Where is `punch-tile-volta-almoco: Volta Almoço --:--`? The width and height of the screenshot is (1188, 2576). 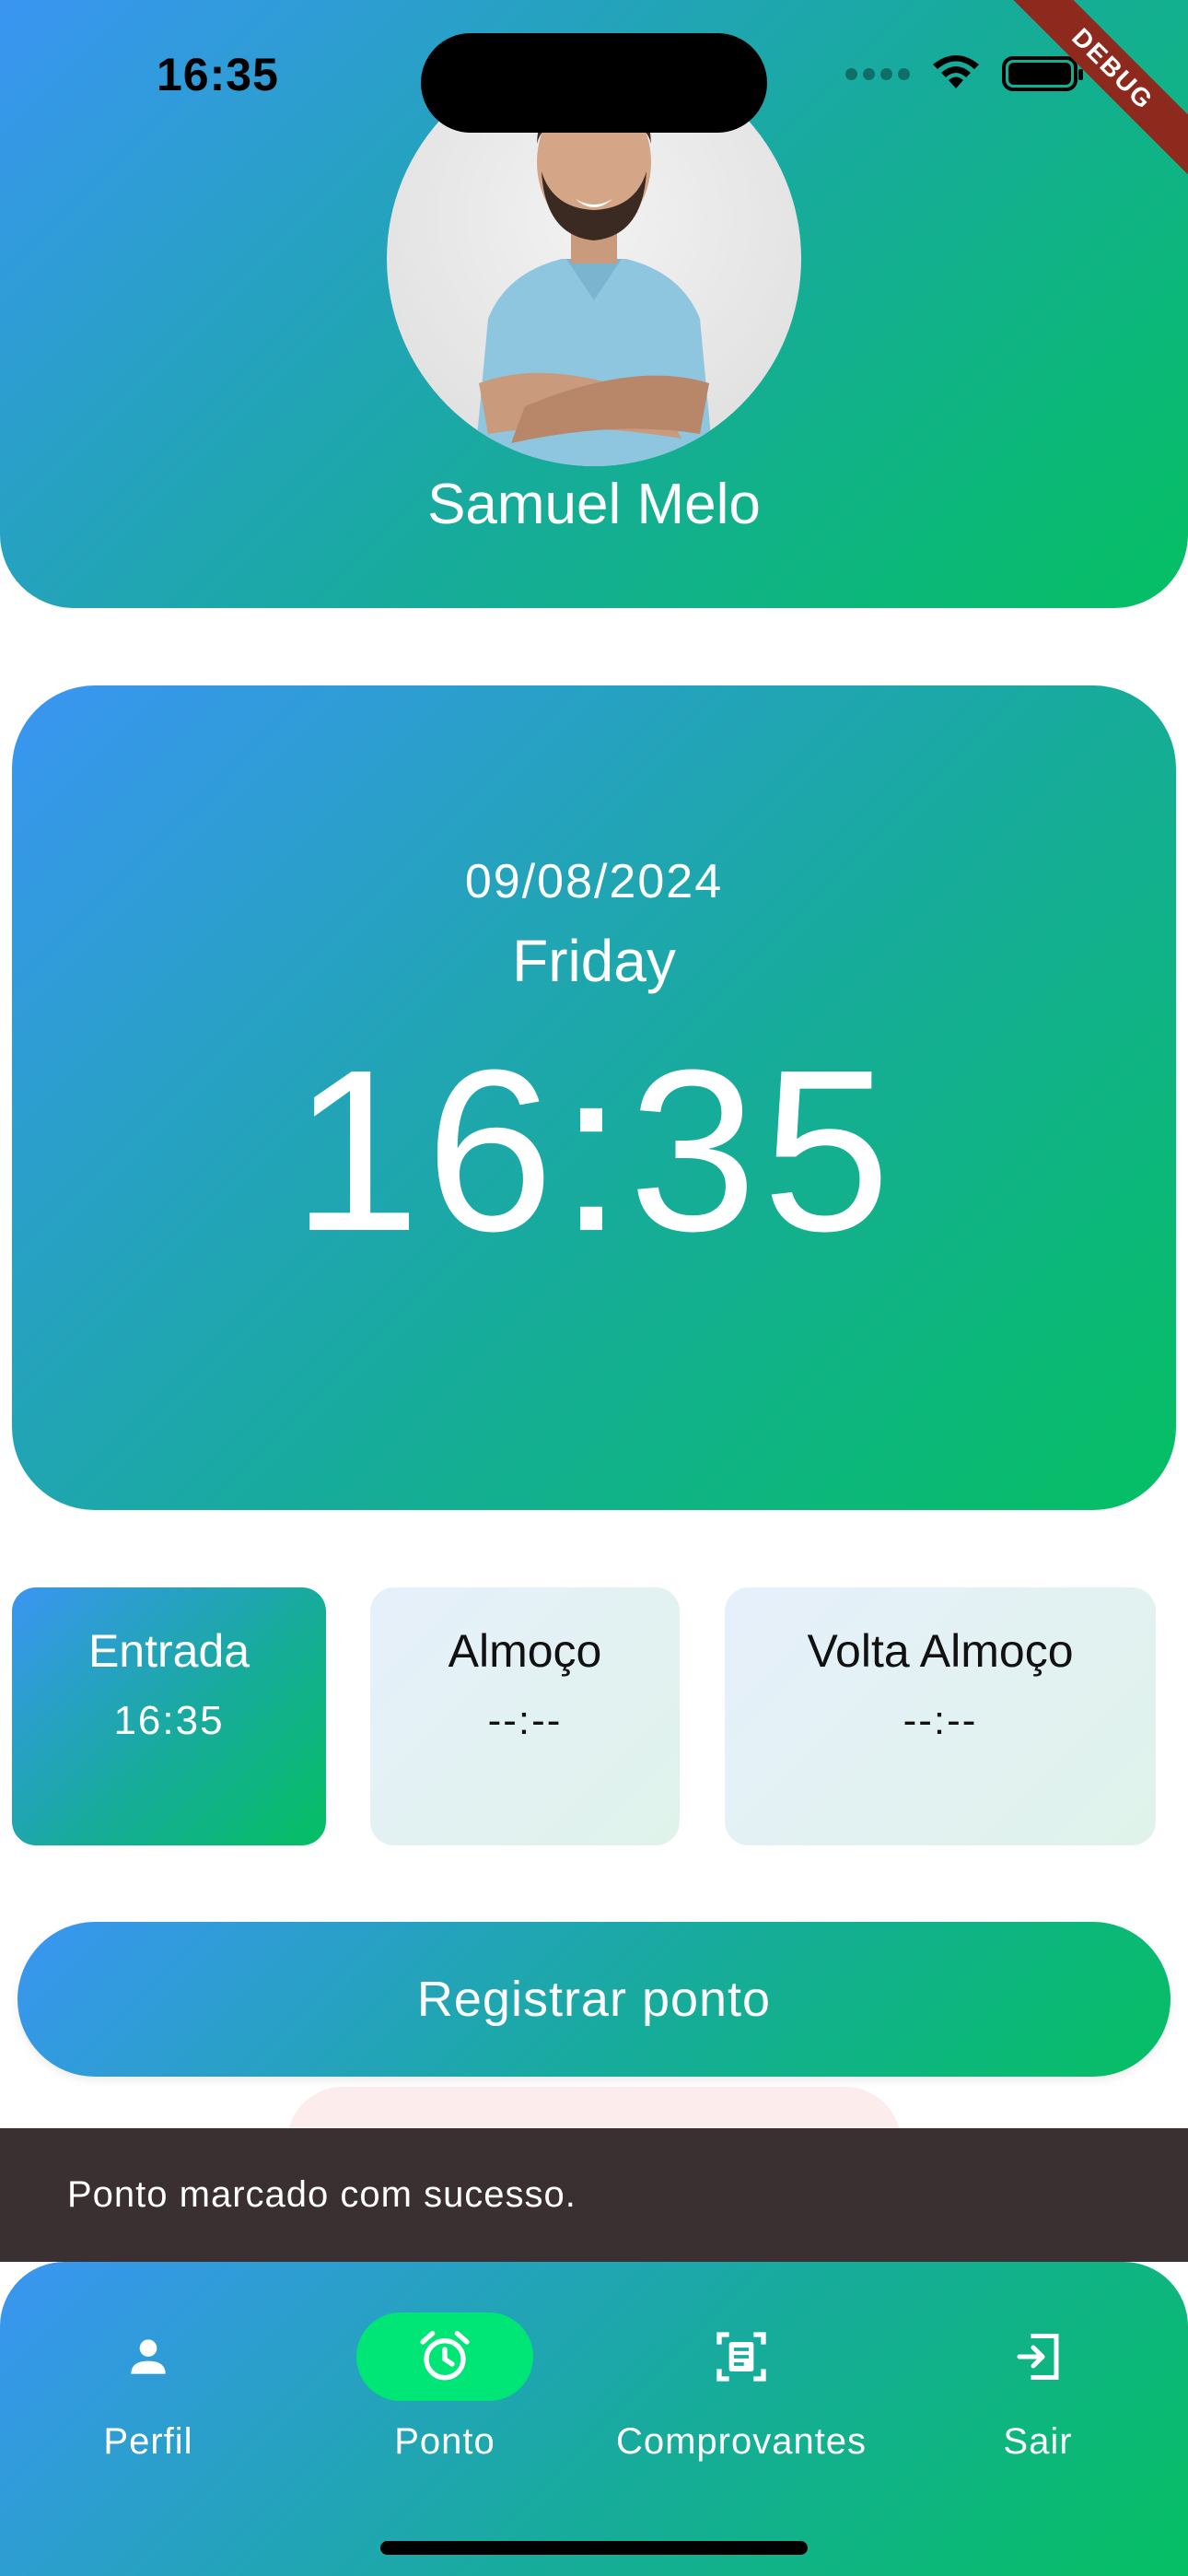 punch-tile-volta-almoco: Volta Almoço --:-- is located at coordinates (940, 1716).